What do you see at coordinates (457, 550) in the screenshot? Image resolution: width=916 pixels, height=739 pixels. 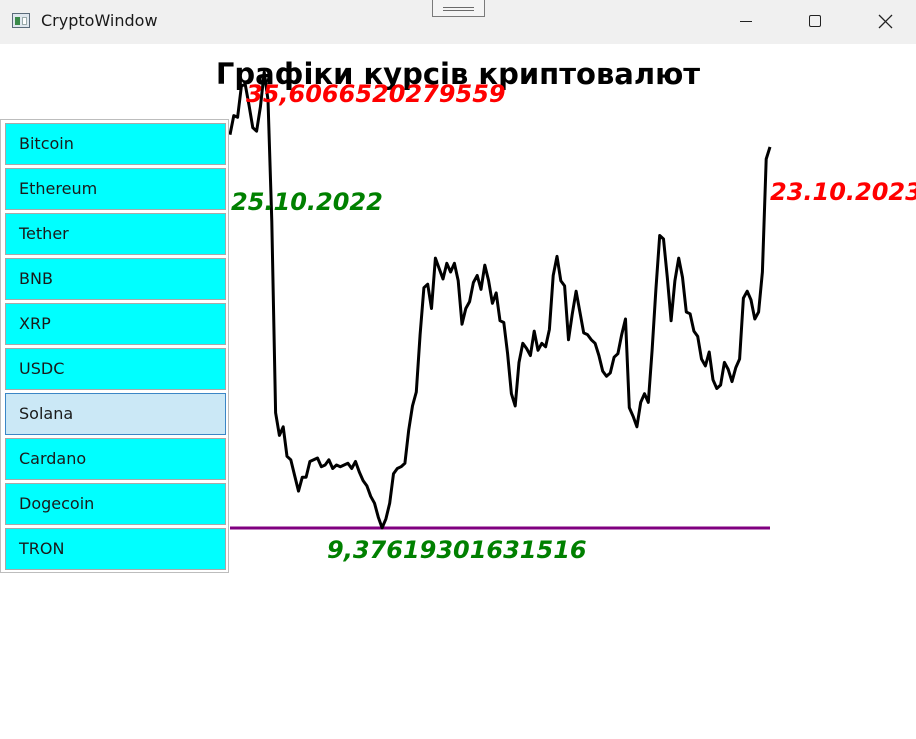 I see `min-value-label: 9,37619301631516` at bounding box center [457, 550].